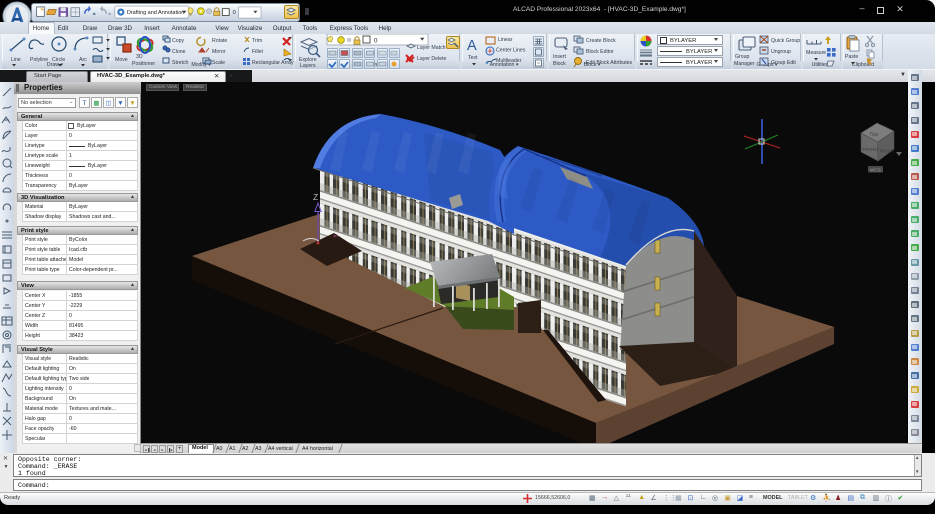 This screenshot has width=935, height=514. Describe the element at coordinates (509, 61) in the screenshot. I see `svg-text: Multileader` at that location.